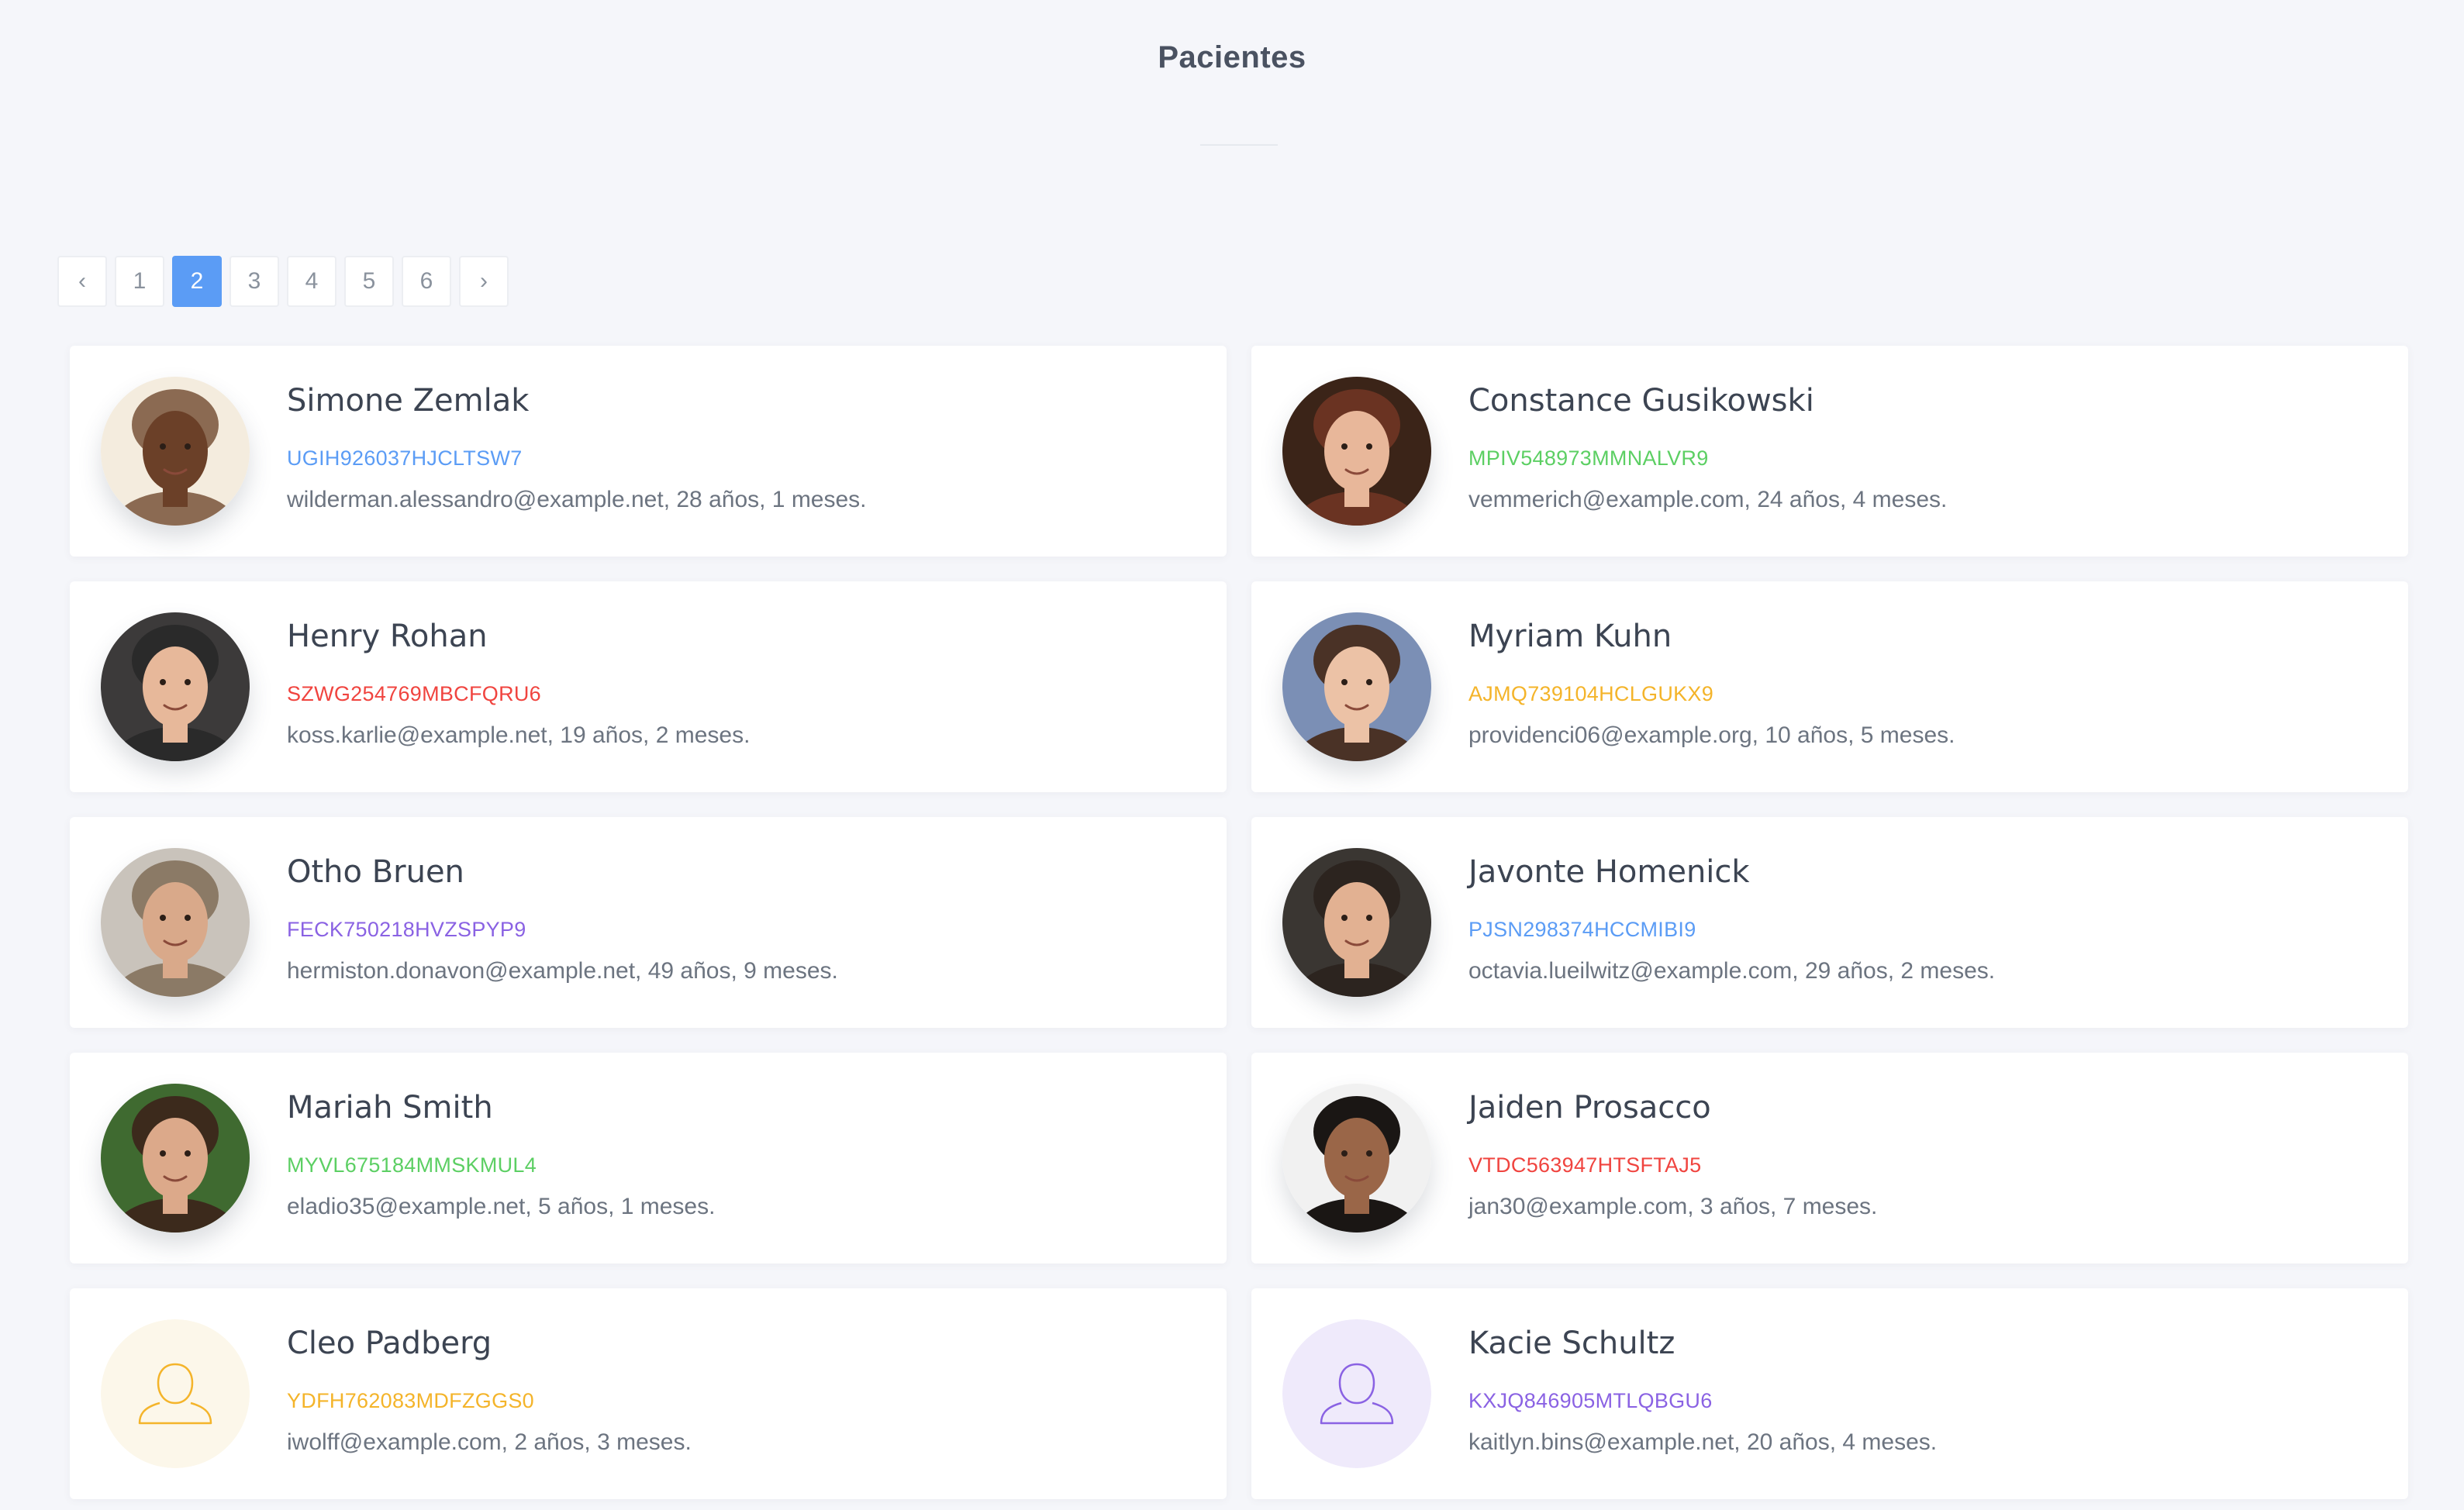 Image resolution: width=2464 pixels, height=1510 pixels. I want to click on patient-code: VTDC563947HTSFTAJ5, so click(1585, 1165).